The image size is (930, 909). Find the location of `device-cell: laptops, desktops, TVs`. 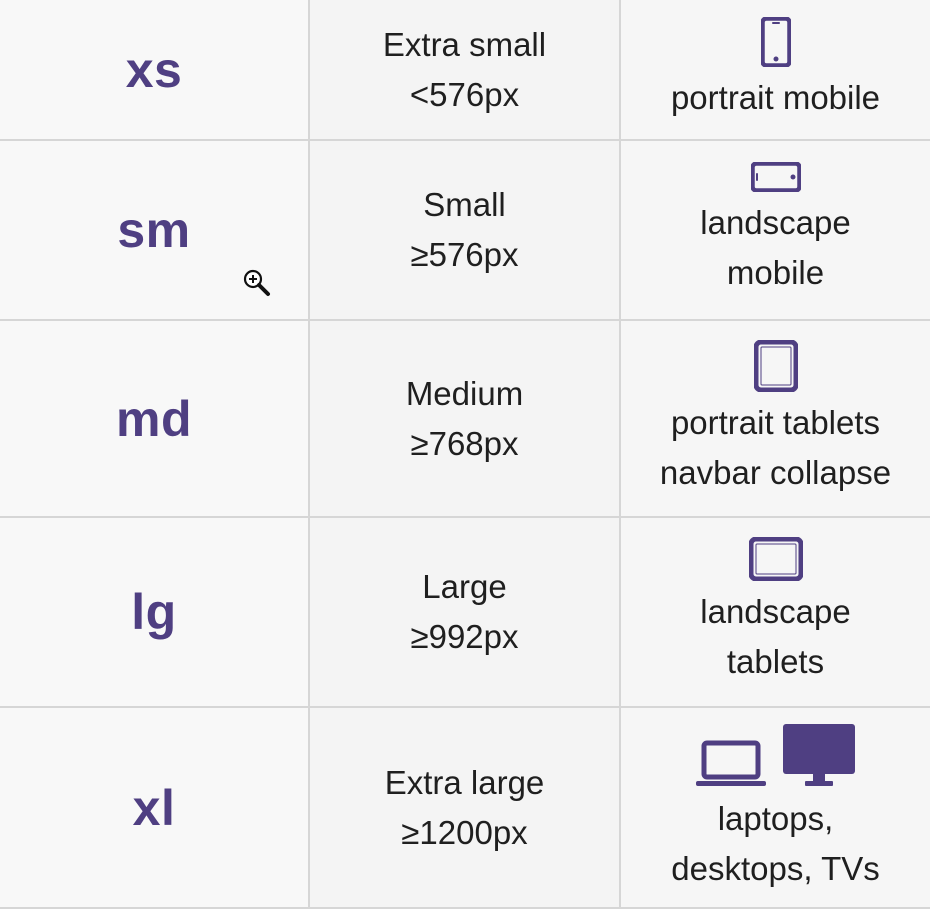

device-cell: laptops, desktops, TVs is located at coordinates (775, 808).